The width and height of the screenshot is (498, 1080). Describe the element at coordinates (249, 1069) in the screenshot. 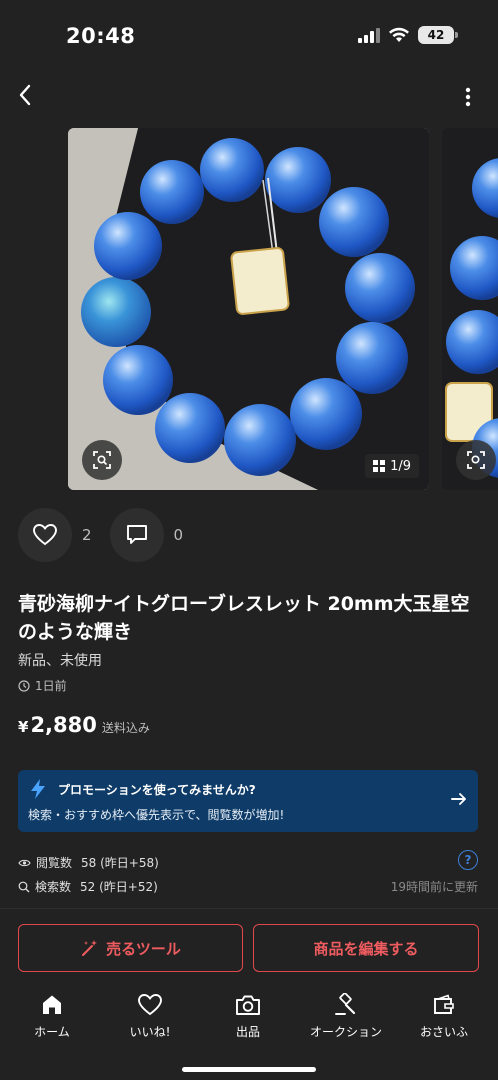

I see `home-indicator` at that location.